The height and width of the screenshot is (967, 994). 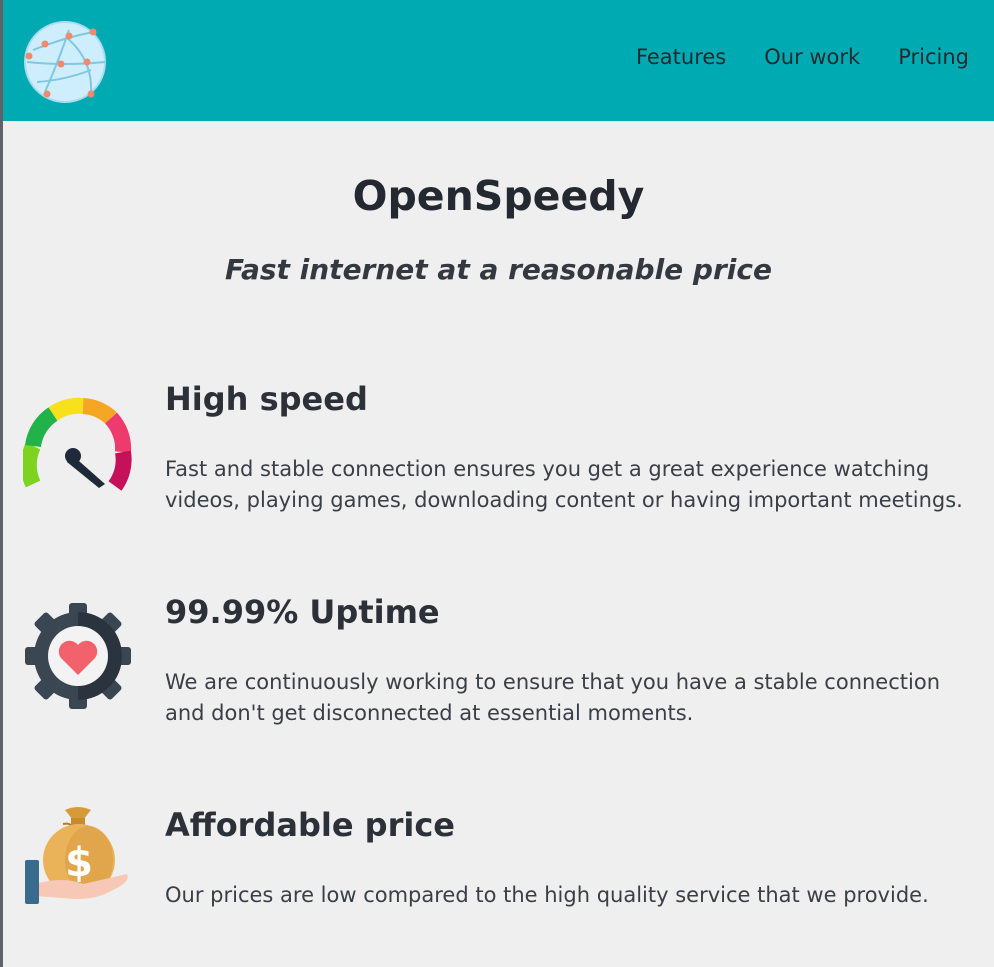 What do you see at coordinates (498, 269) in the screenshot?
I see `page-subtitle: Fast internet at a reasonable price` at bounding box center [498, 269].